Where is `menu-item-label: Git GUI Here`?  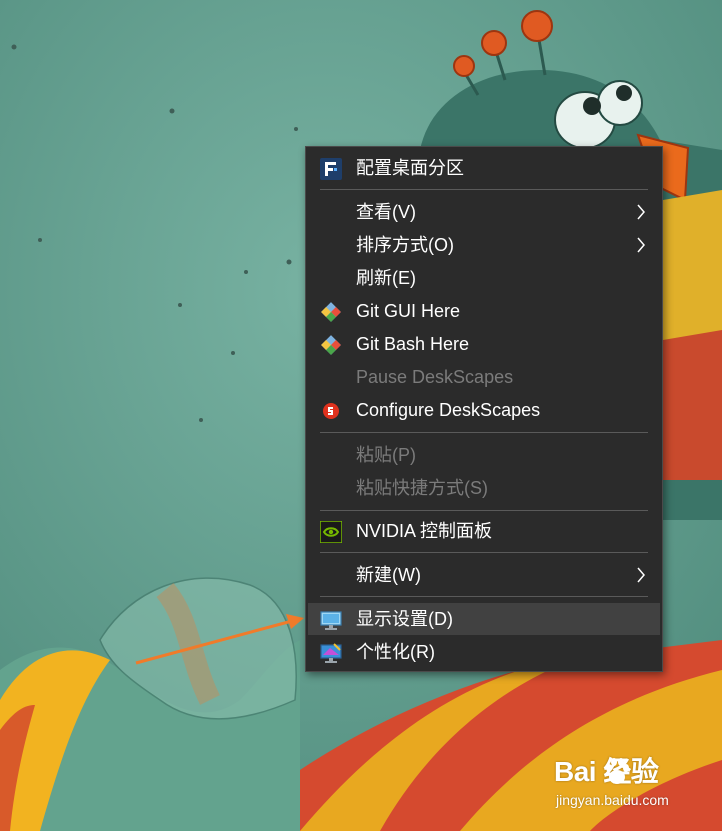
menu-item-label: Git GUI Here is located at coordinates (408, 311).